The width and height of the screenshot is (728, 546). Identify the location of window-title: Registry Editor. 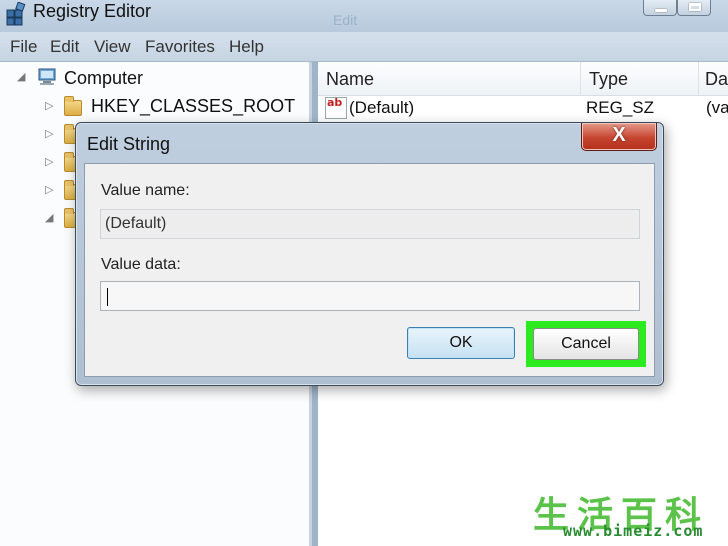
(92, 11).